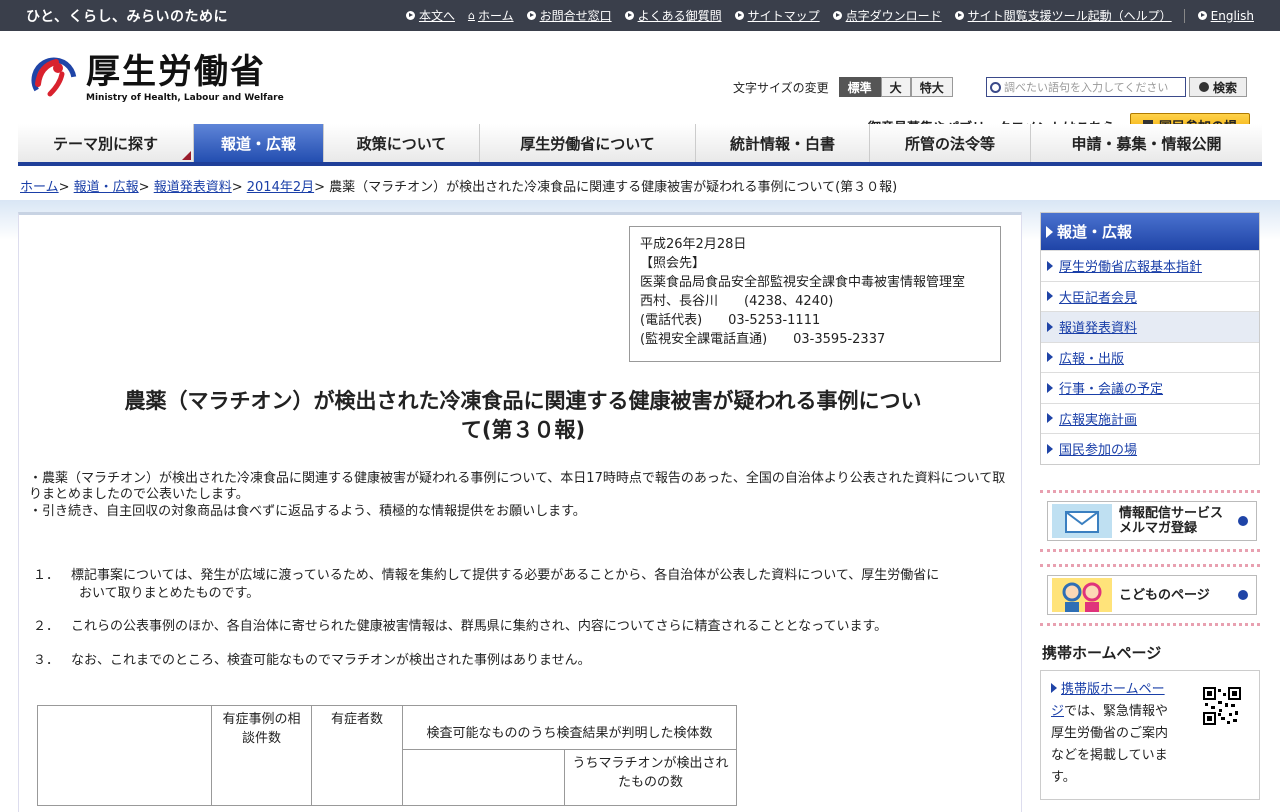 The width and height of the screenshot is (1280, 812). Describe the element at coordinates (39, 187) in the screenshot. I see `breadcrumb-home: ホーム` at that location.